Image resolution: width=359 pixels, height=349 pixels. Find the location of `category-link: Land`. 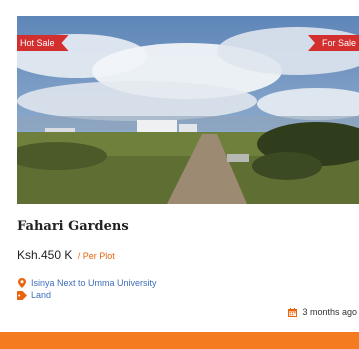

category-link: Land is located at coordinates (34, 295).